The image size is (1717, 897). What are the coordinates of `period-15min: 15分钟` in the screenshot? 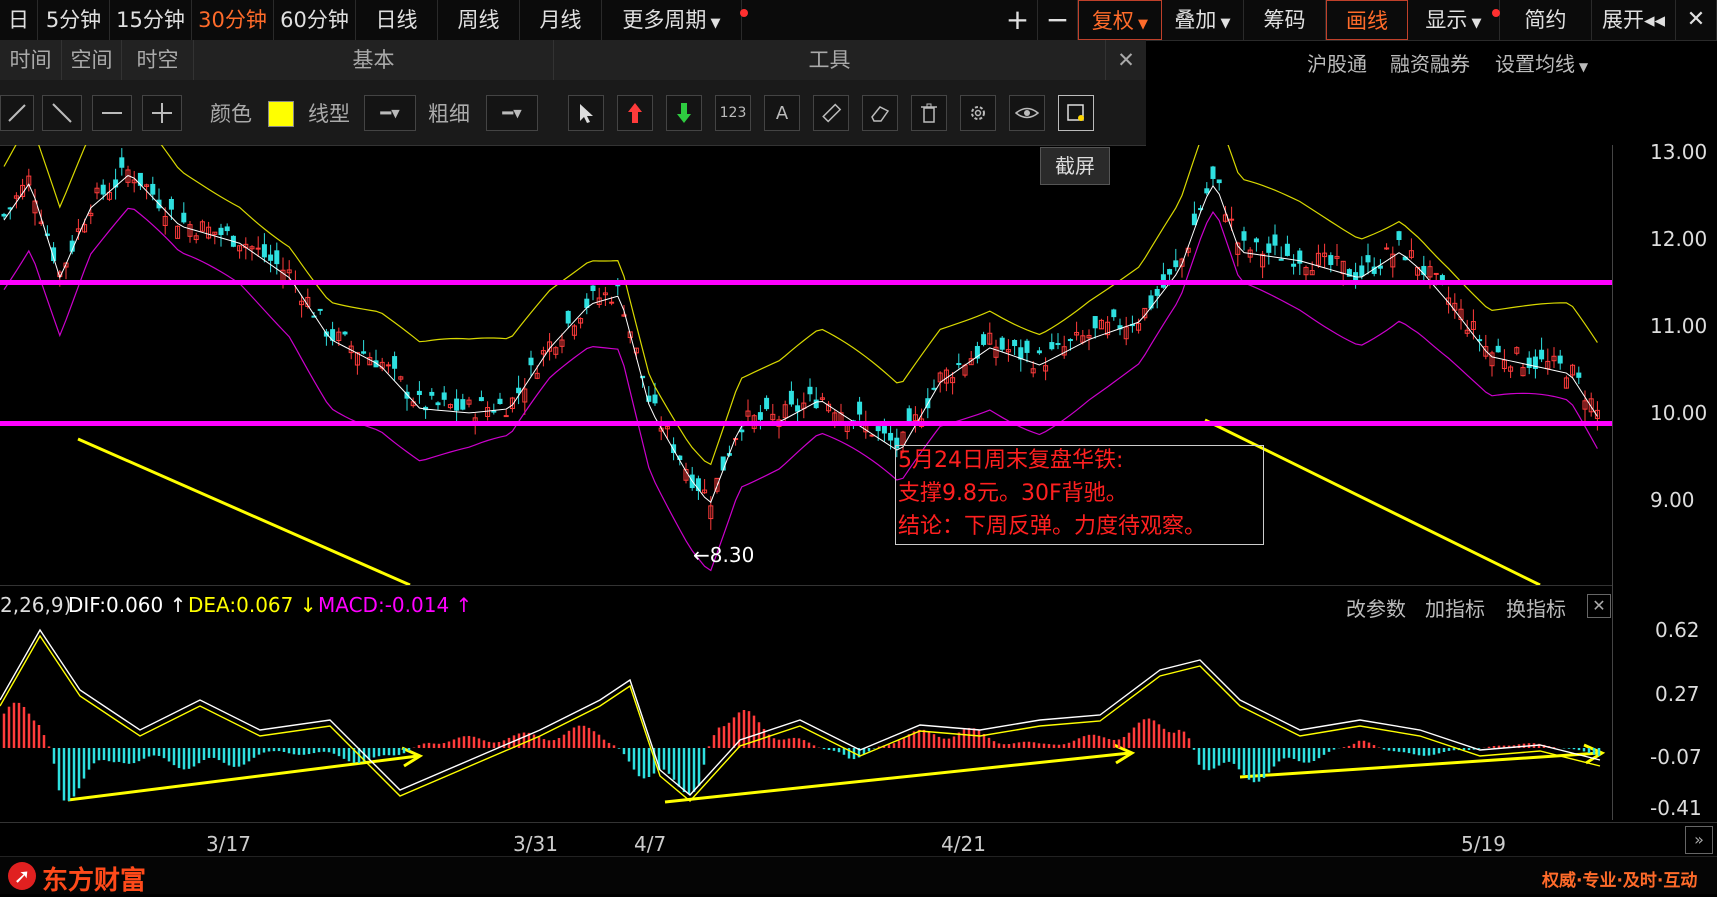 It's located at (151, 20).